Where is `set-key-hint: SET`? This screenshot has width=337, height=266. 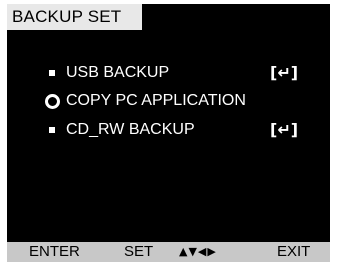 set-key-hint: SET is located at coordinates (138, 252).